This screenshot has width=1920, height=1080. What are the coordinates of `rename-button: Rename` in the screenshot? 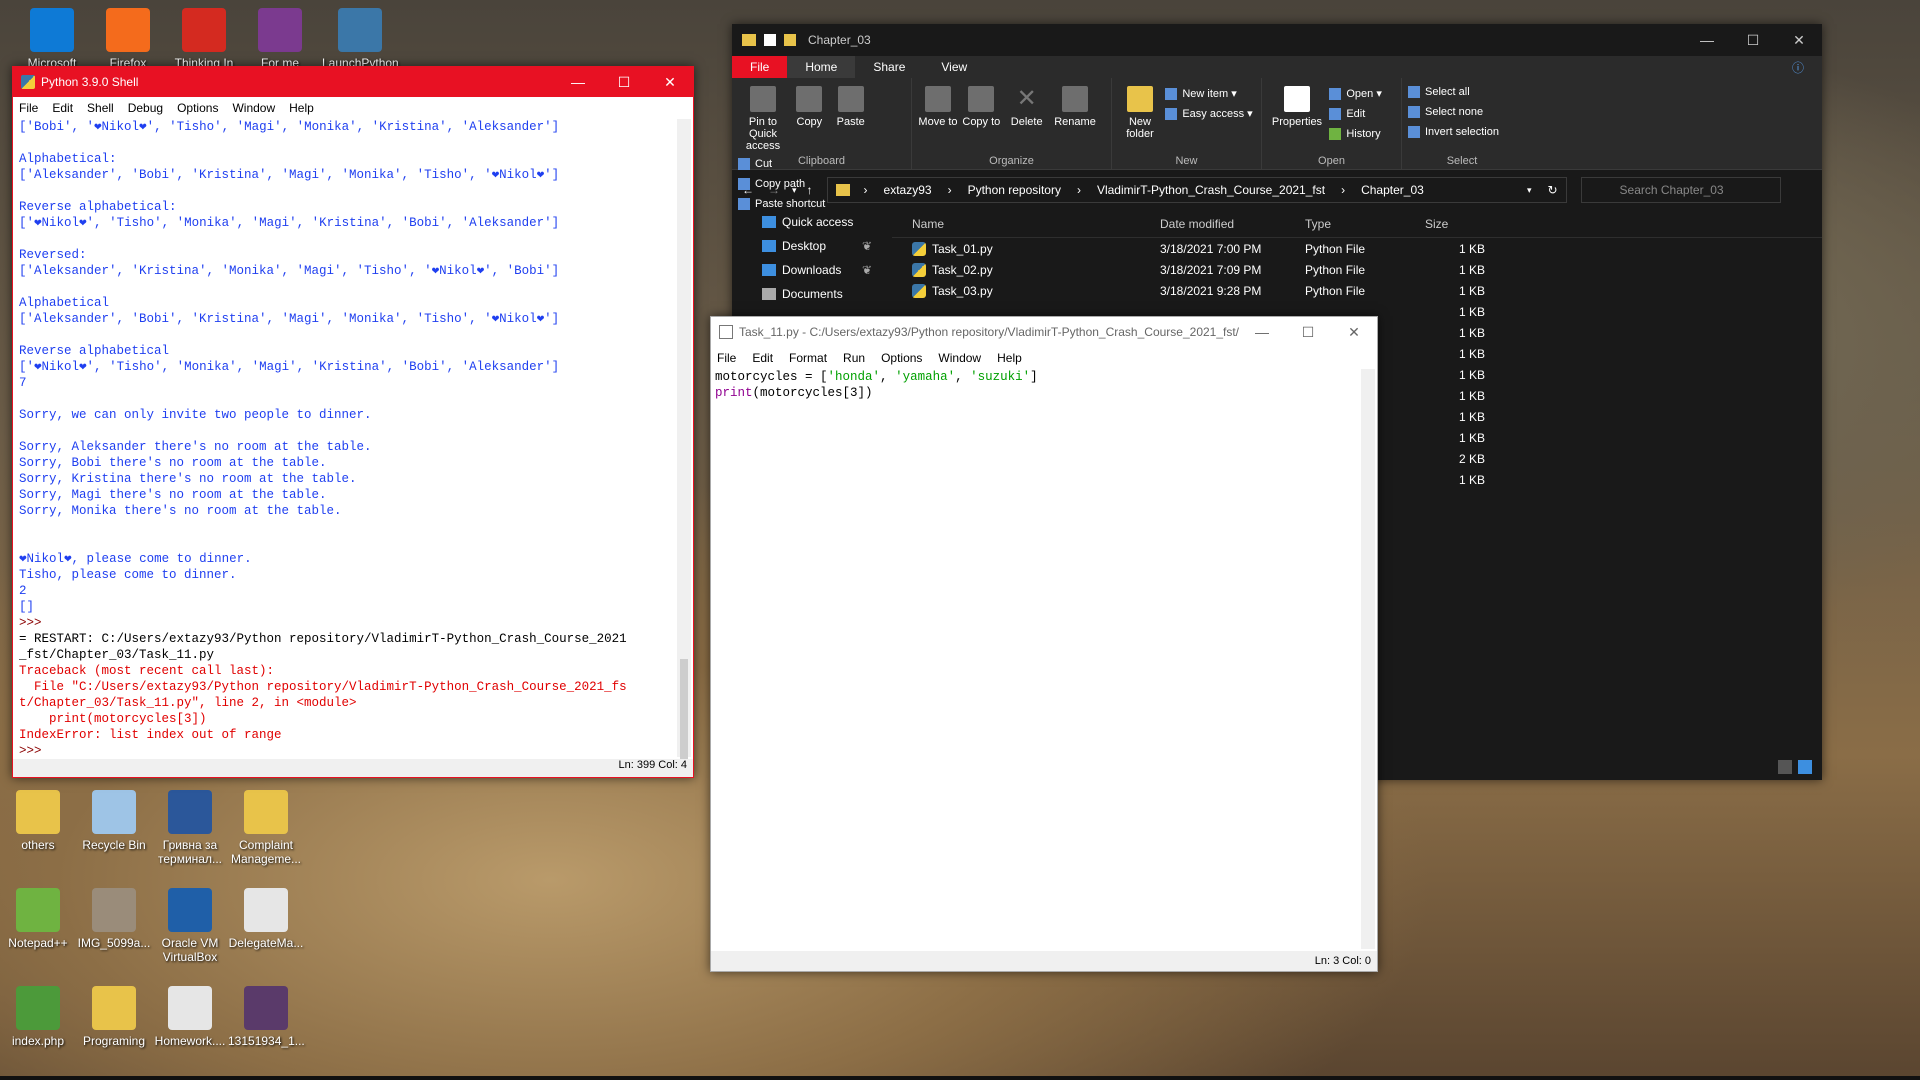 It's located at (1075, 105).